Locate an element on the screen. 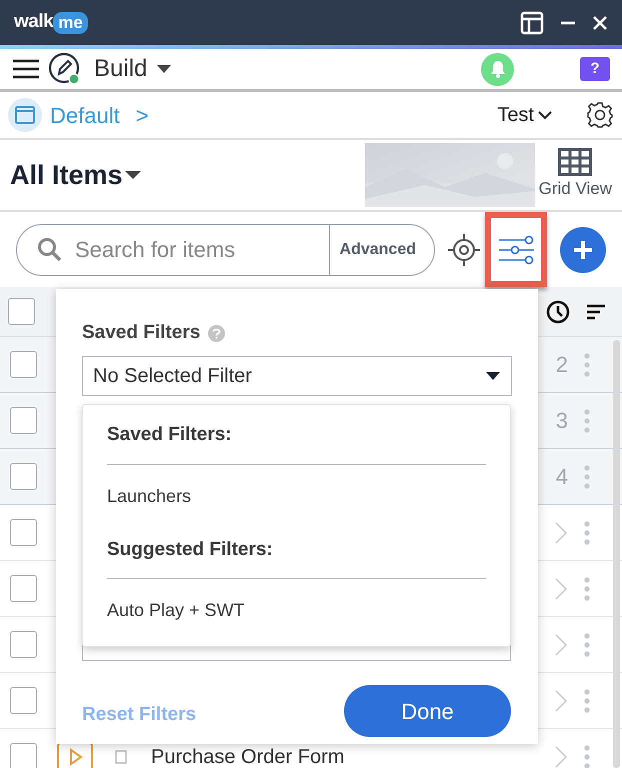 This screenshot has width=622, height=768. add-button is located at coordinates (583, 249).